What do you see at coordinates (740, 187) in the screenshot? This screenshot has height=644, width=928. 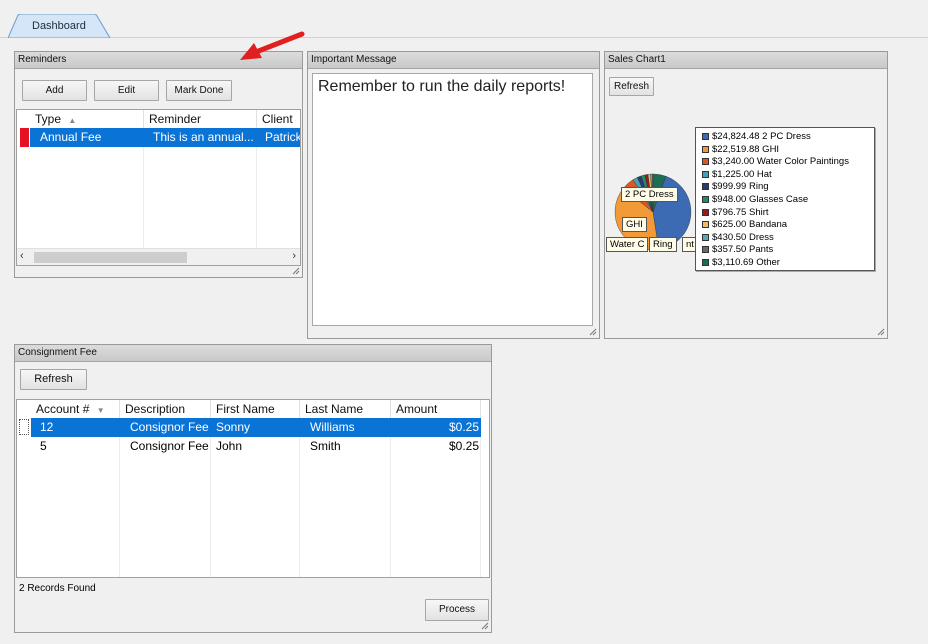 I see `legend-label: $999.99 Ring` at bounding box center [740, 187].